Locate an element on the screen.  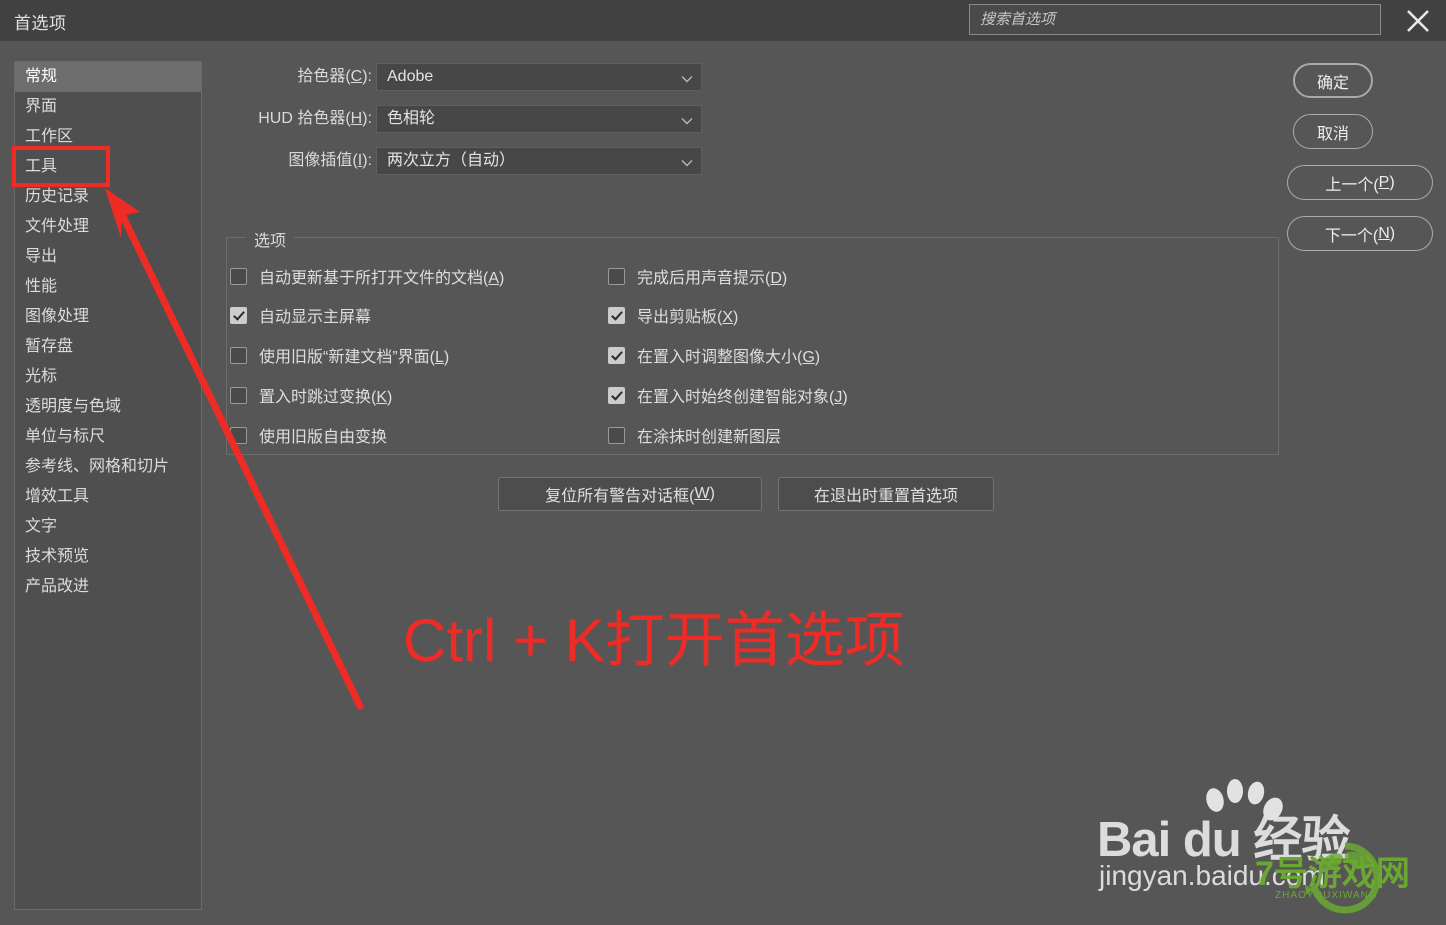
sidebar-item-label: 工作区 is located at coordinates (49, 136).